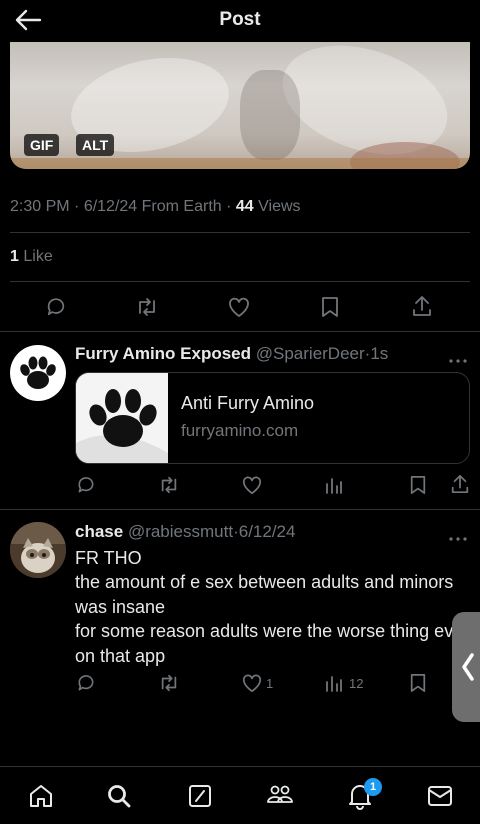 The image size is (480, 824). I want to click on reply-time: 1s, so click(379, 353).